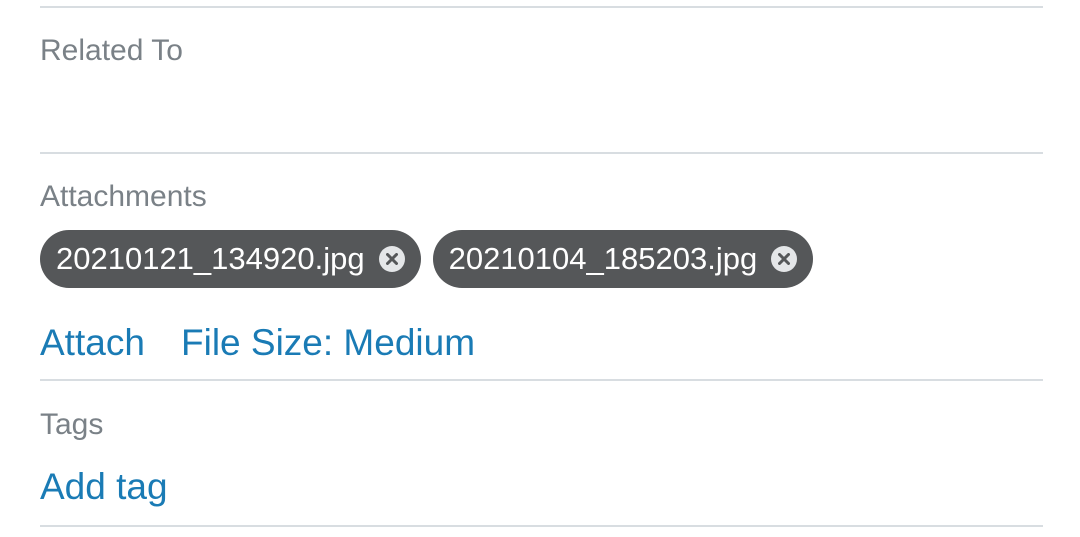 This screenshot has height=537, width=1080. I want to click on related-to-field, so click(541, 111).